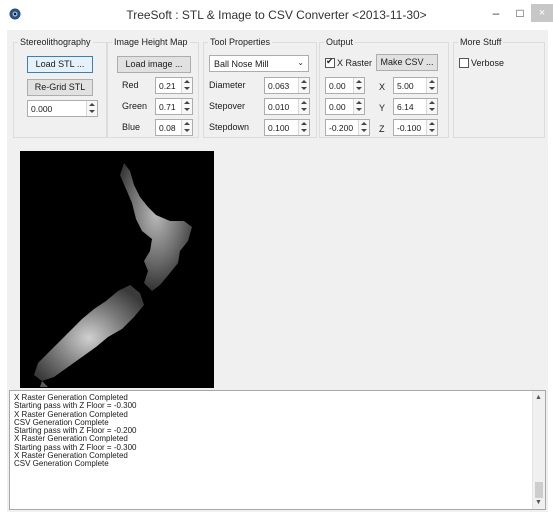 Image resolution: width=553 pixels, height=519 pixels. What do you see at coordinates (241, 64) in the screenshot?
I see `tool-type-value: Ball Nose Mill` at bounding box center [241, 64].